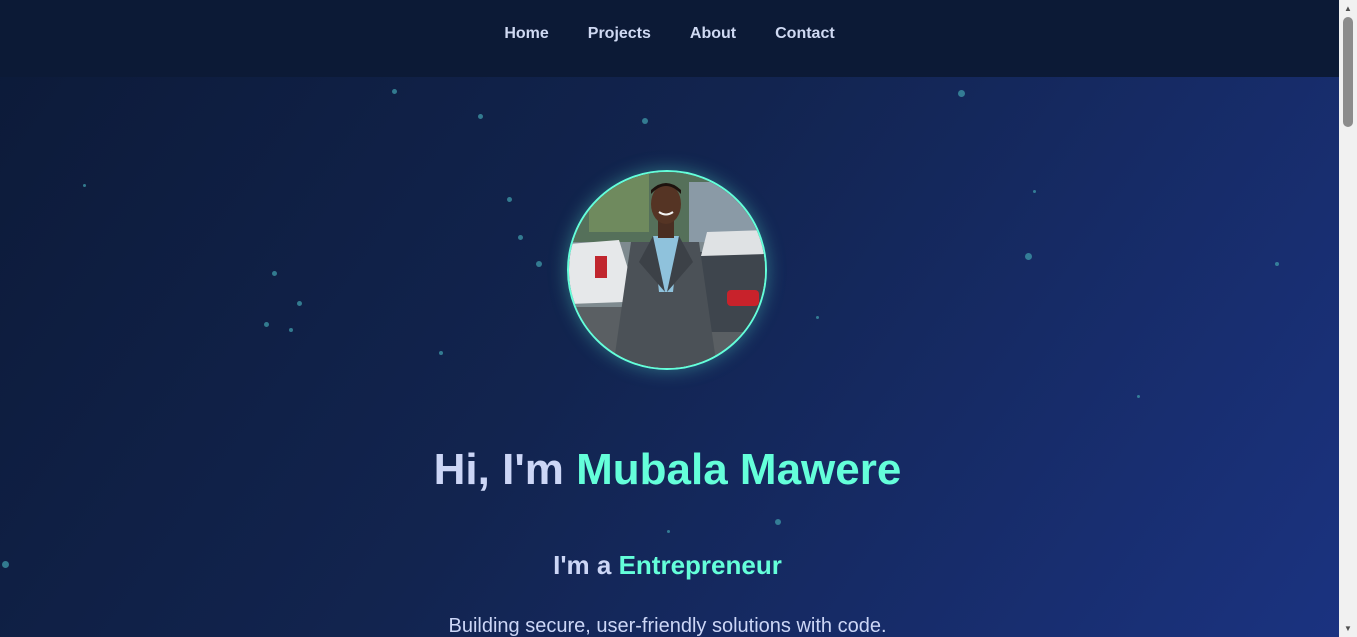 The height and width of the screenshot is (637, 1357). Describe the element at coordinates (526, 34) in the screenshot. I see `nav-link-home: Home` at that location.